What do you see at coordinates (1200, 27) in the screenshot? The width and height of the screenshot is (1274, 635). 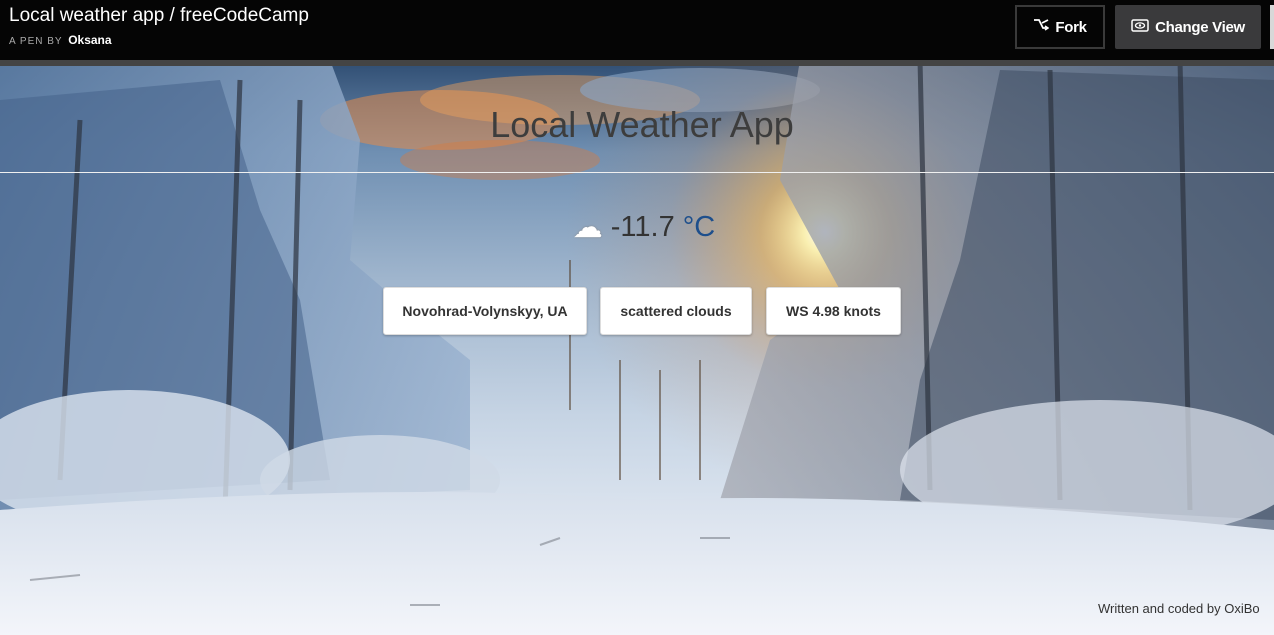 I see `change-view-label: Change View` at bounding box center [1200, 27].